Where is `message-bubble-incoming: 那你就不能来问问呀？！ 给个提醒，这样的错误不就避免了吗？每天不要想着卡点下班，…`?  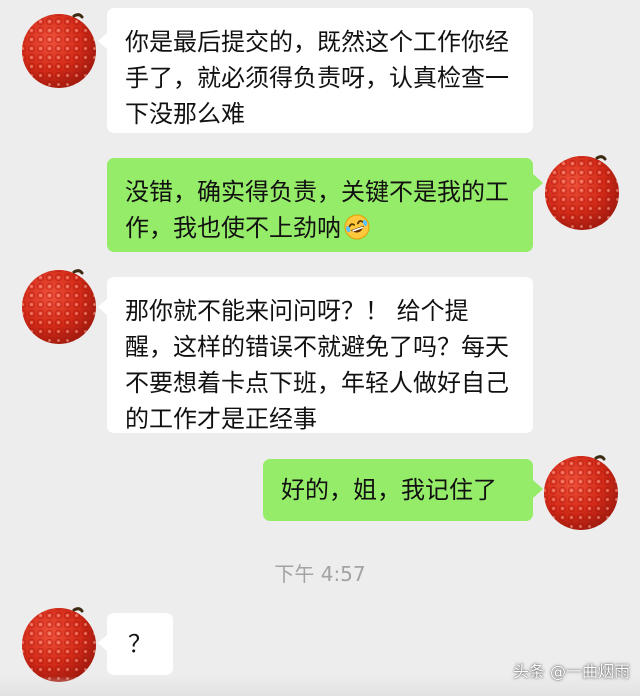
message-bubble-incoming: 那你就不能来问问呀？！ 给个提醒，这样的错误不就避免了吗？每天不要想着卡点下班，… is located at coordinates (320, 355).